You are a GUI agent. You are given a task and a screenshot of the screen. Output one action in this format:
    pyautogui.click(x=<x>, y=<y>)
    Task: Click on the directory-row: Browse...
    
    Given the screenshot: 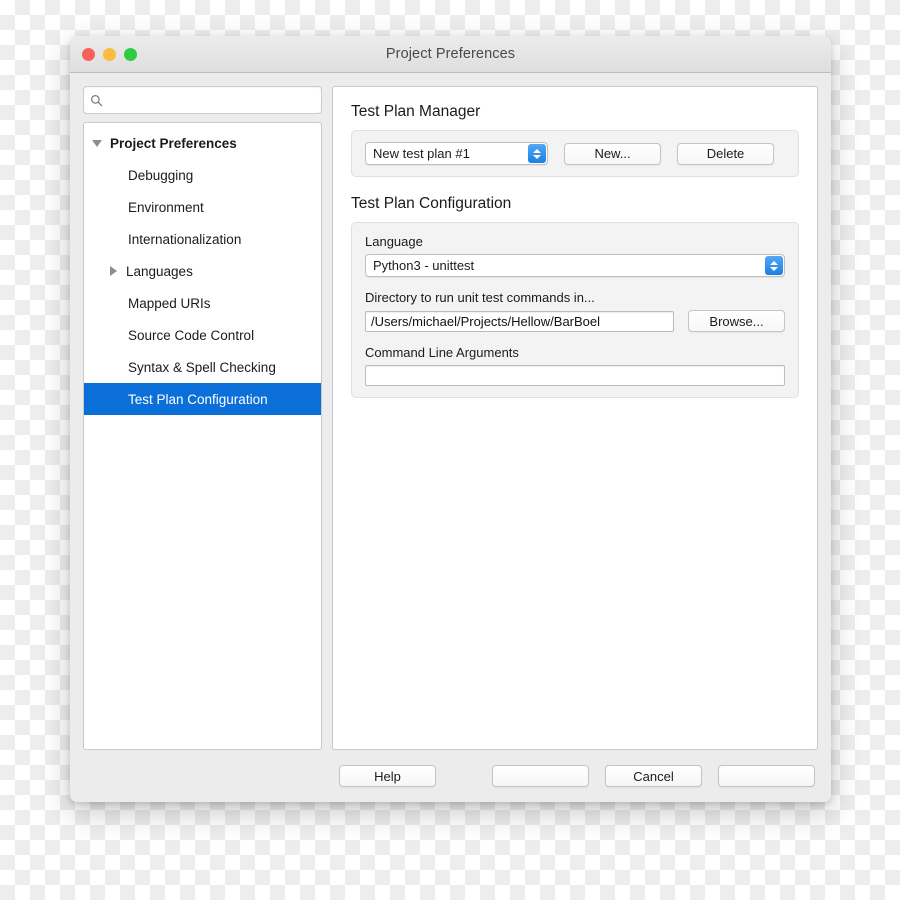 What is the action you would take?
    pyautogui.click(x=575, y=321)
    